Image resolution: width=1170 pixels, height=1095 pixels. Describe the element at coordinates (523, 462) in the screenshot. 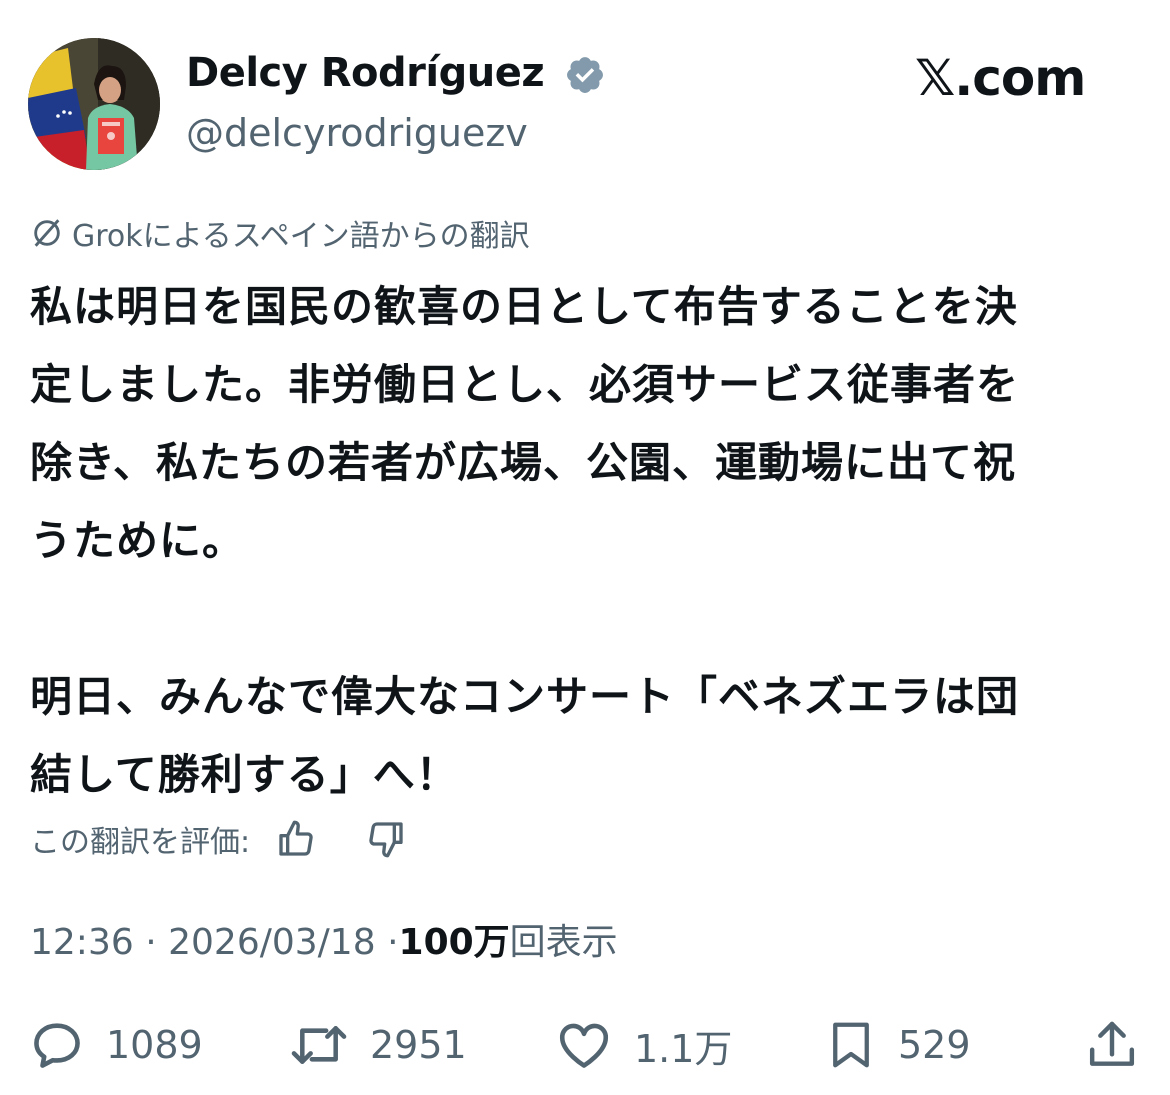

I see `tweet-line: 除き、私たちの若者が広場、公園、運動場に出て祝` at that location.